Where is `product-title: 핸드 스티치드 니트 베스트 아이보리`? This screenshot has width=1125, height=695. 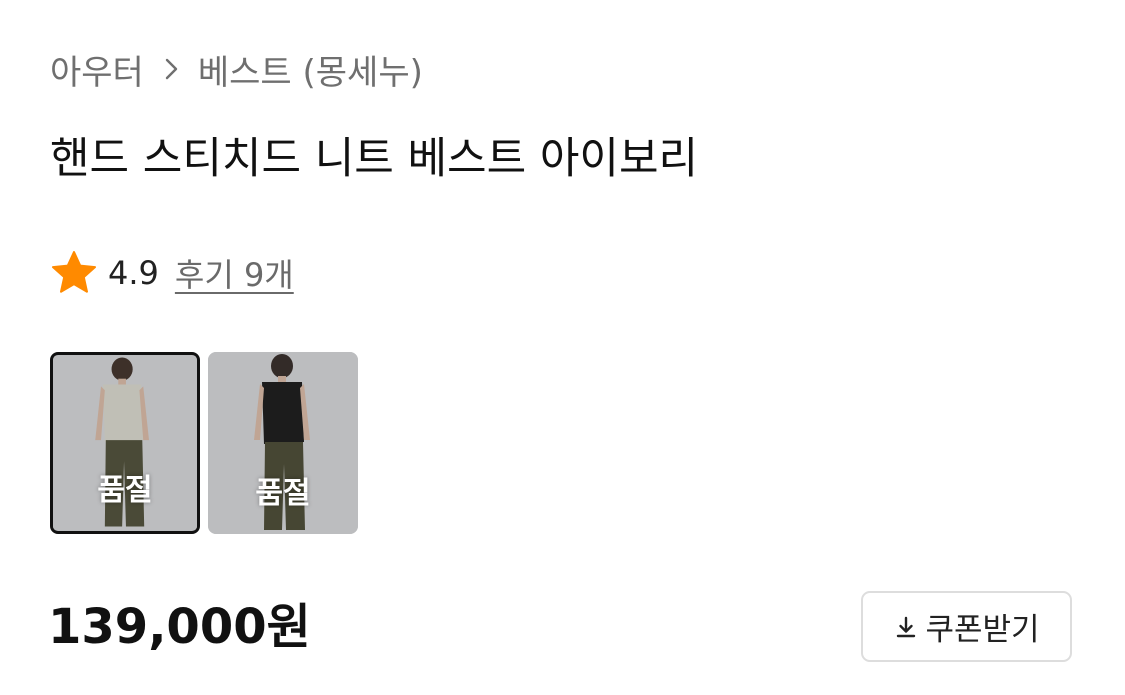 product-title: 핸드 스티치드 니트 베스트 아이보리 is located at coordinates (374, 159).